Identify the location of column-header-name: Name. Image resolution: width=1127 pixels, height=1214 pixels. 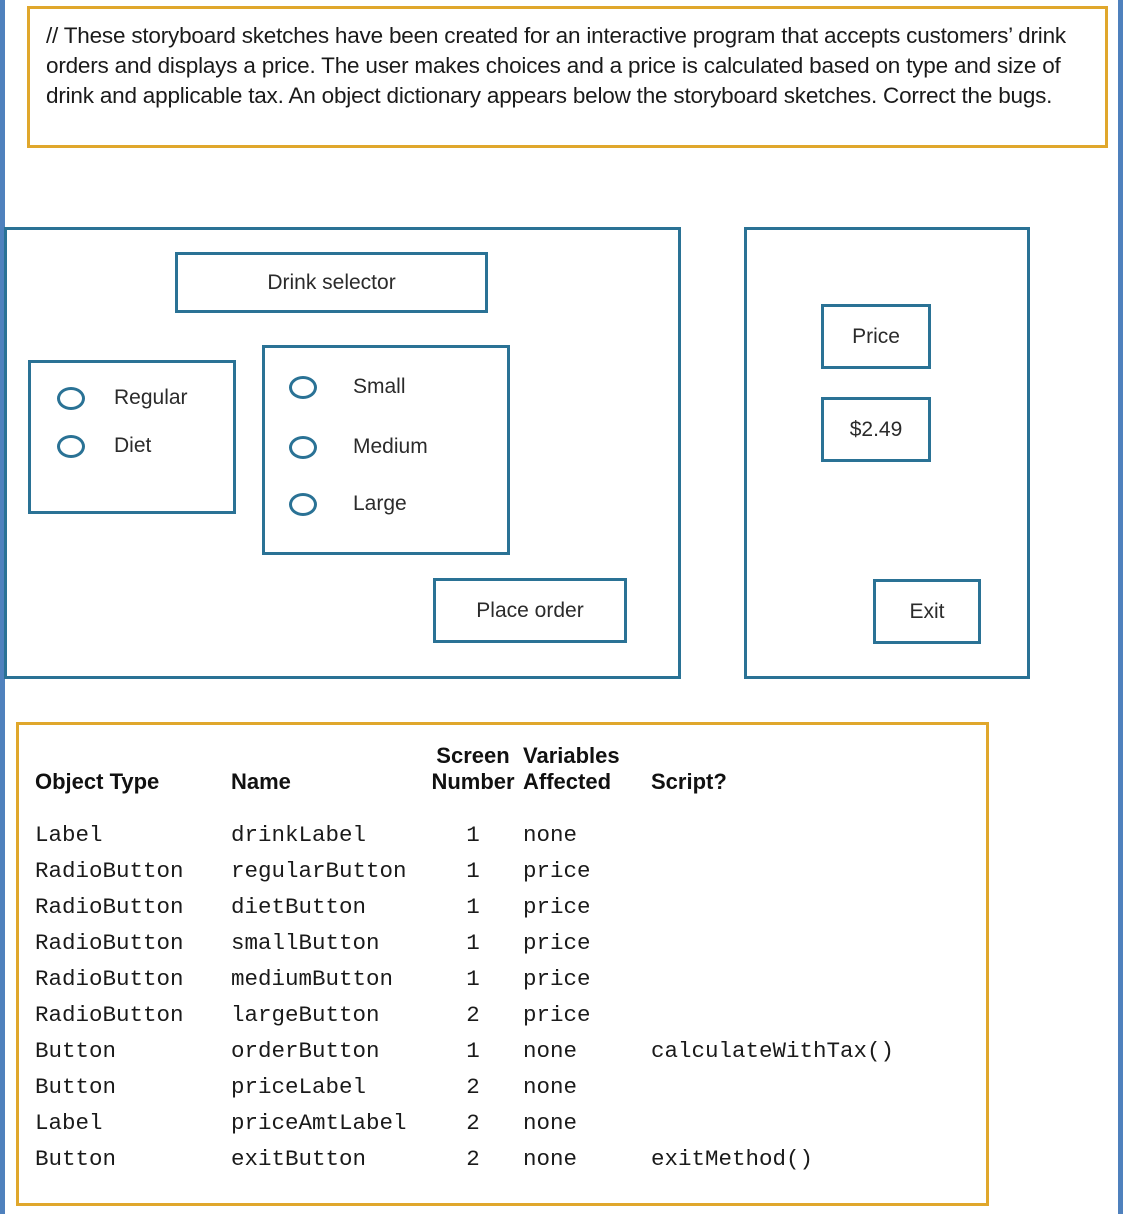
(261, 781).